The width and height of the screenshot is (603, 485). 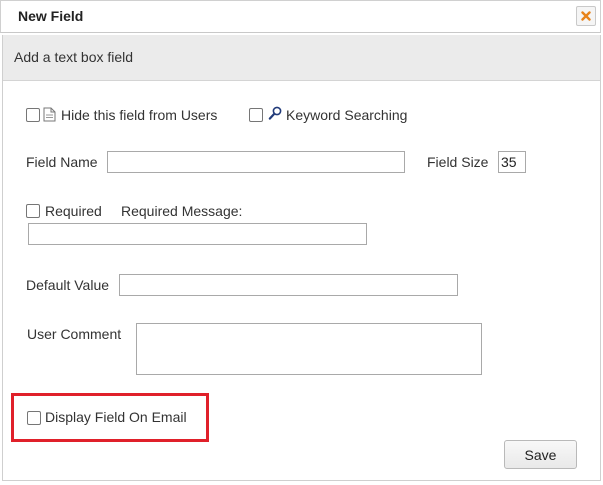 What do you see at coordinates (288, 285) in the screenshot?
I see `default-value-input` at bounding box center [288, 285].